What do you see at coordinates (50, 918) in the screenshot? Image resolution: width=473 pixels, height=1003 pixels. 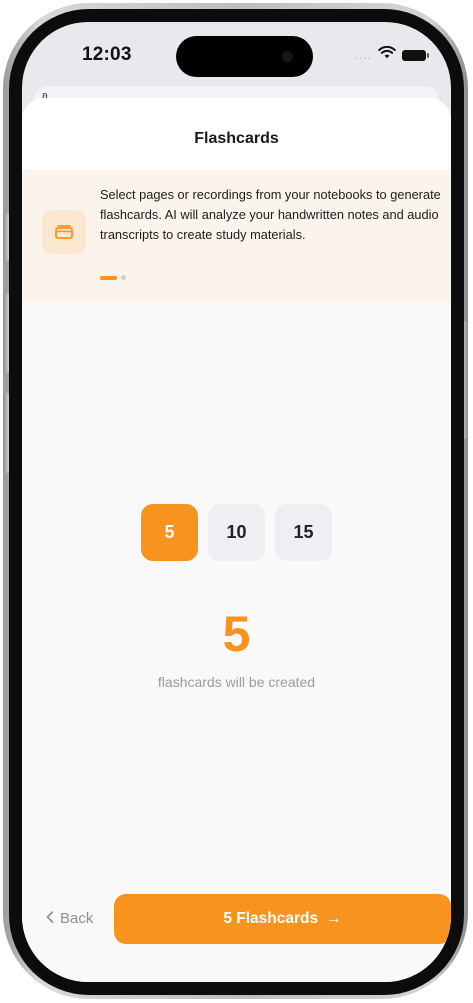 I see `chevron-left-icon` at bounding box center [50, 918].